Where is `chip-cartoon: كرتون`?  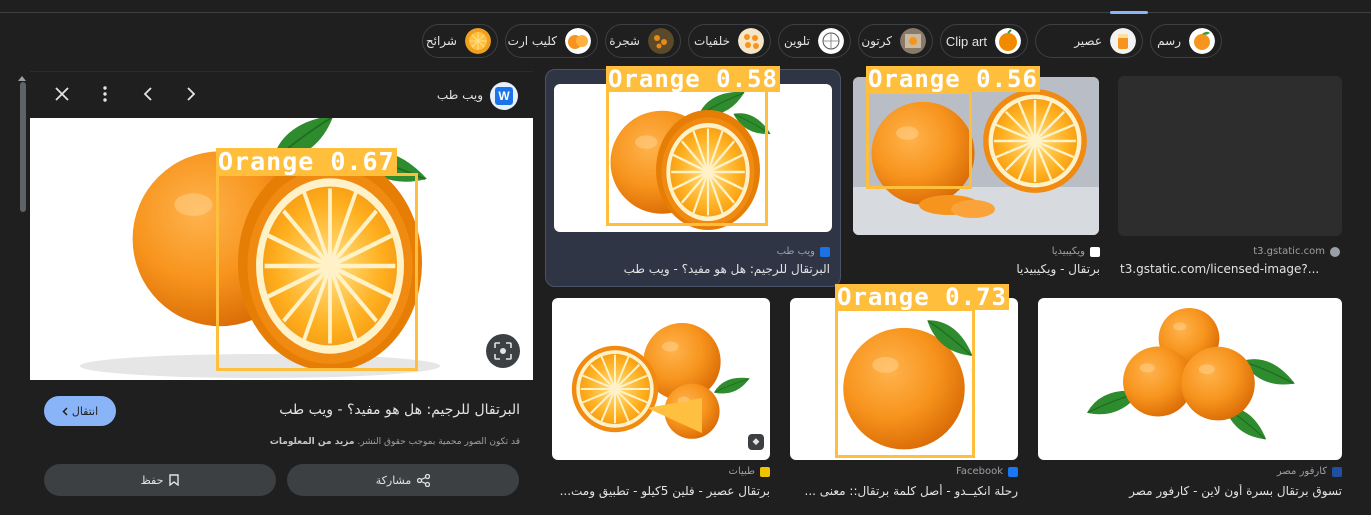 chip-cartoon: كرتون is located at coordinates (895, 41).